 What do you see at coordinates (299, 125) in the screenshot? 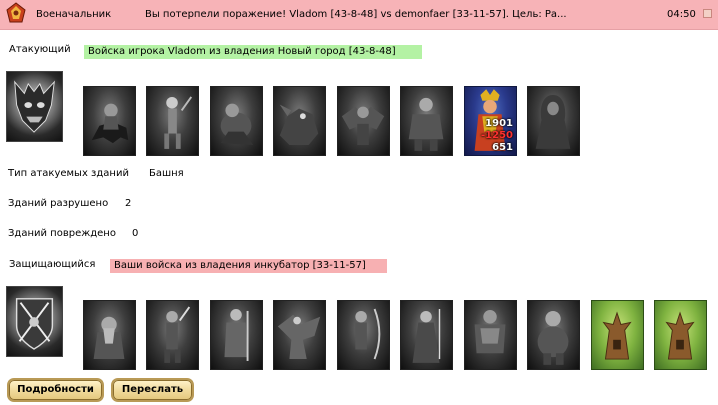
I see `undead-hound-icon` at bounding box center [299, 125].